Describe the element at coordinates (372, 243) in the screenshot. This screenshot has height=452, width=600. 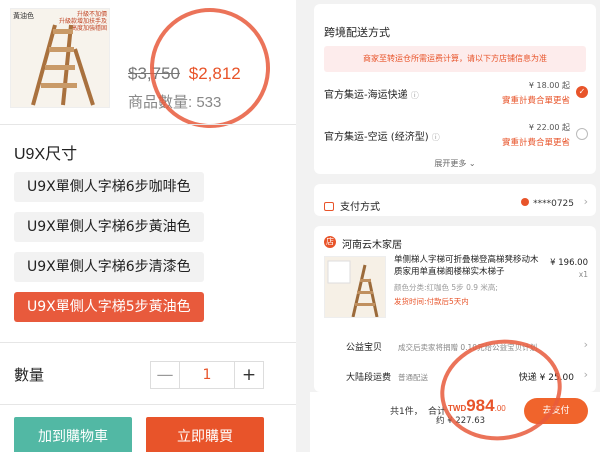
I see `store-name: 河南云木家居` at that location.